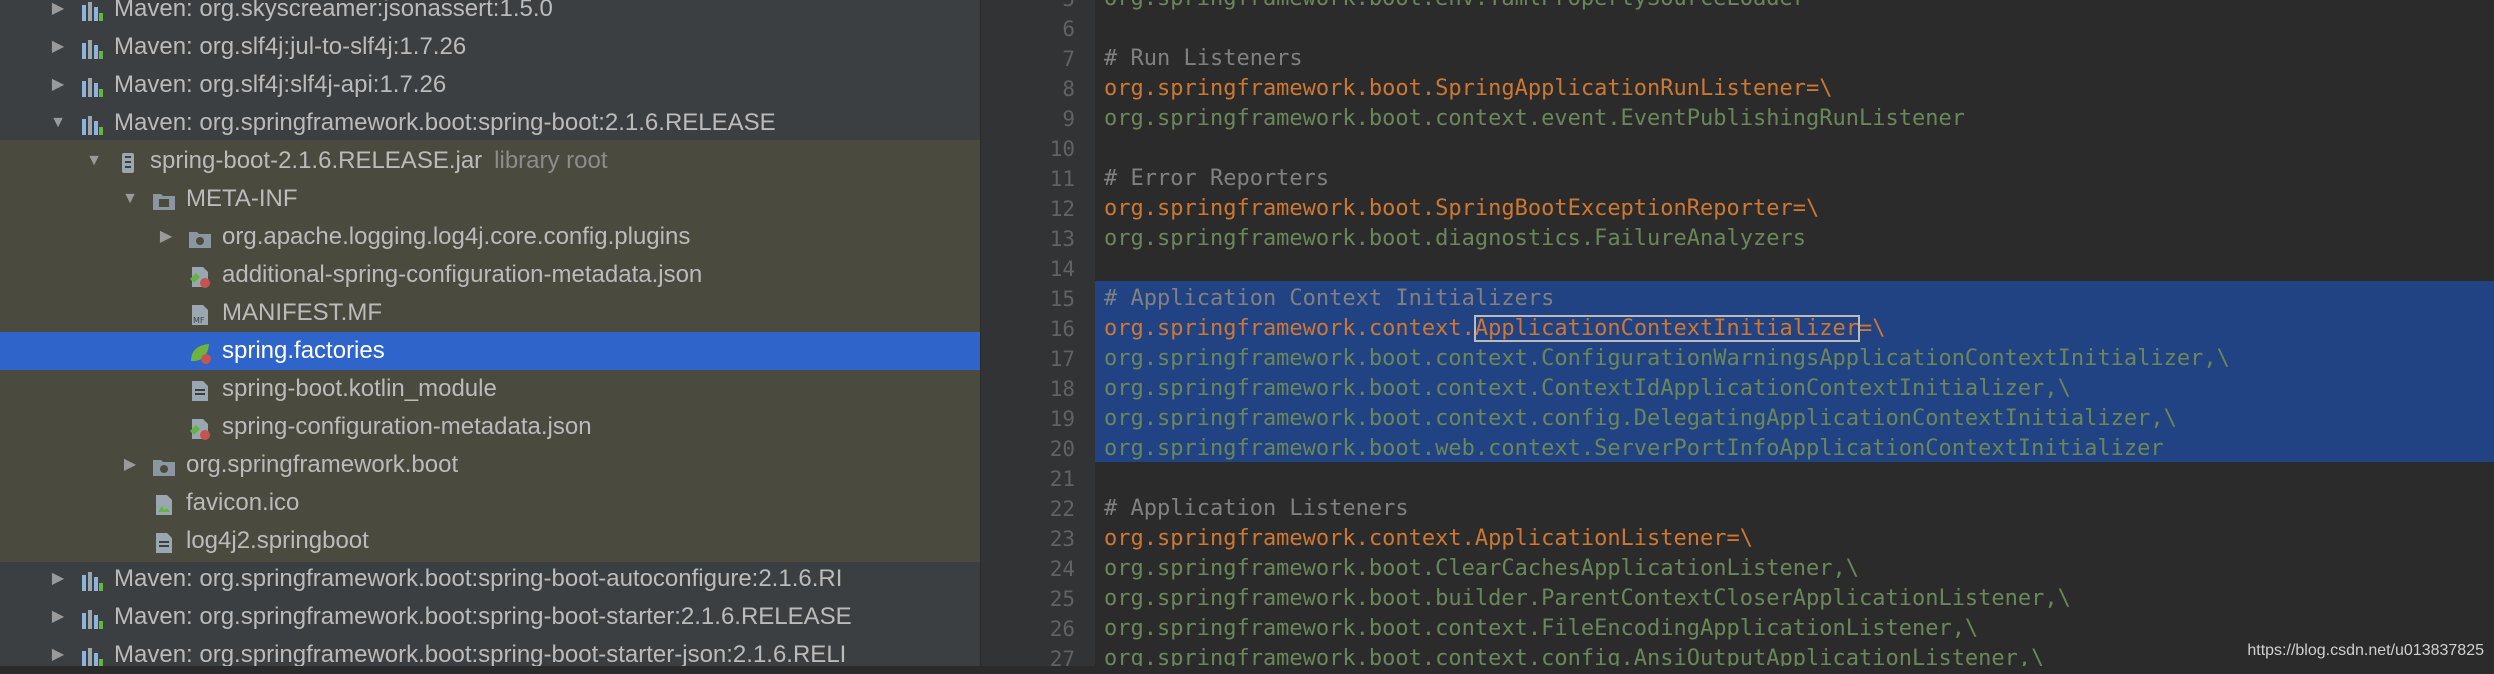 This screenshot has width=2494, height=674. I want to click on tree-row-label: log4j2.springboot, so click(277, 540).